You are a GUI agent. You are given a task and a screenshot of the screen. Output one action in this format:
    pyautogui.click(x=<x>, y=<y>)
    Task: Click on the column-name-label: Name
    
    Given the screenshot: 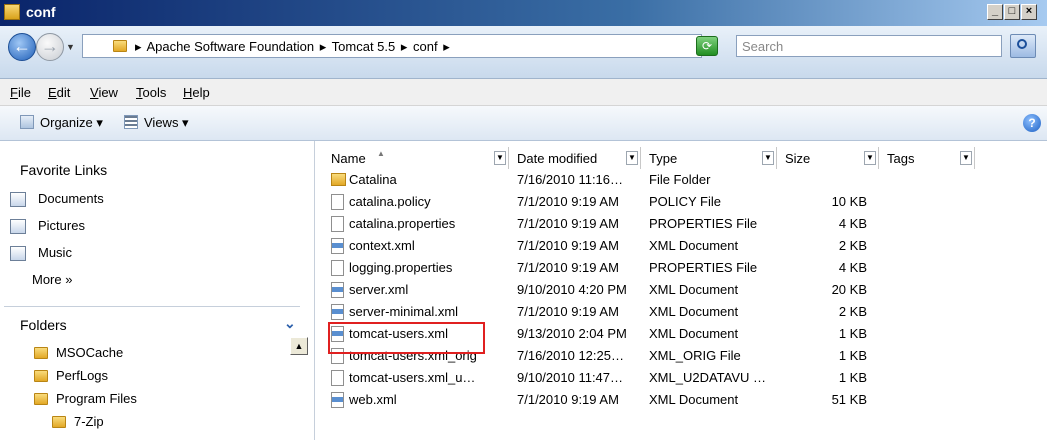 What is the action you would take?
    pyautogui.click(x=348, y=158)
    